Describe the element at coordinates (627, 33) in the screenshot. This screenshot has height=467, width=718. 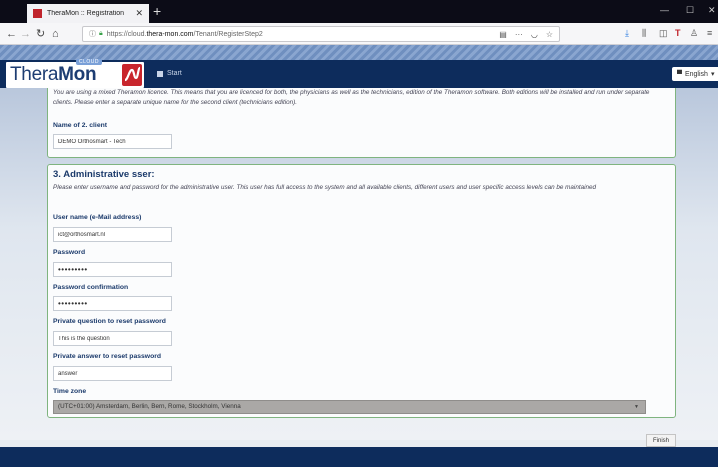
I see `download-icon: ⤓` at that location.